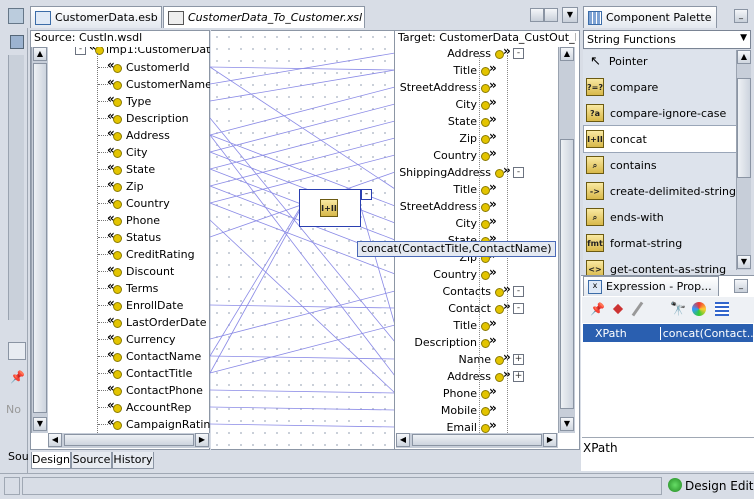 Image resolution: width=754 pixels, height=499 pixels. Describe the element at coordinates (719, 486) in the screenshot. I see `status-mode: Design Editing` at that location.